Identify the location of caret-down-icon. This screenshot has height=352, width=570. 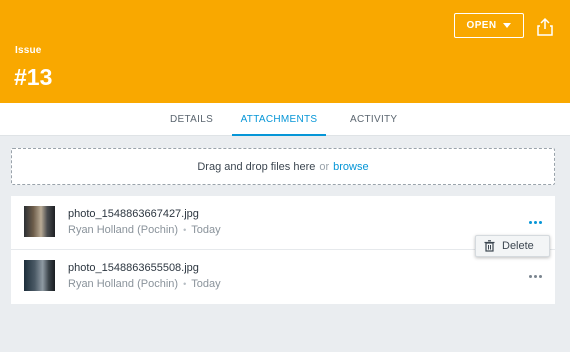
(507, 25).